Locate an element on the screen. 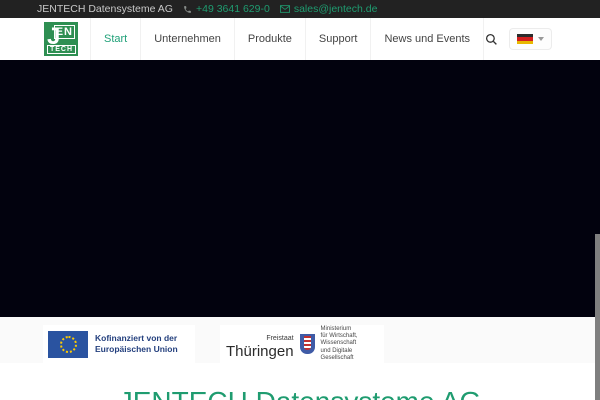 This screenshot has height=400, width=600. phone-link: +49 3641 629-0 is located at coordinates (226, 9).